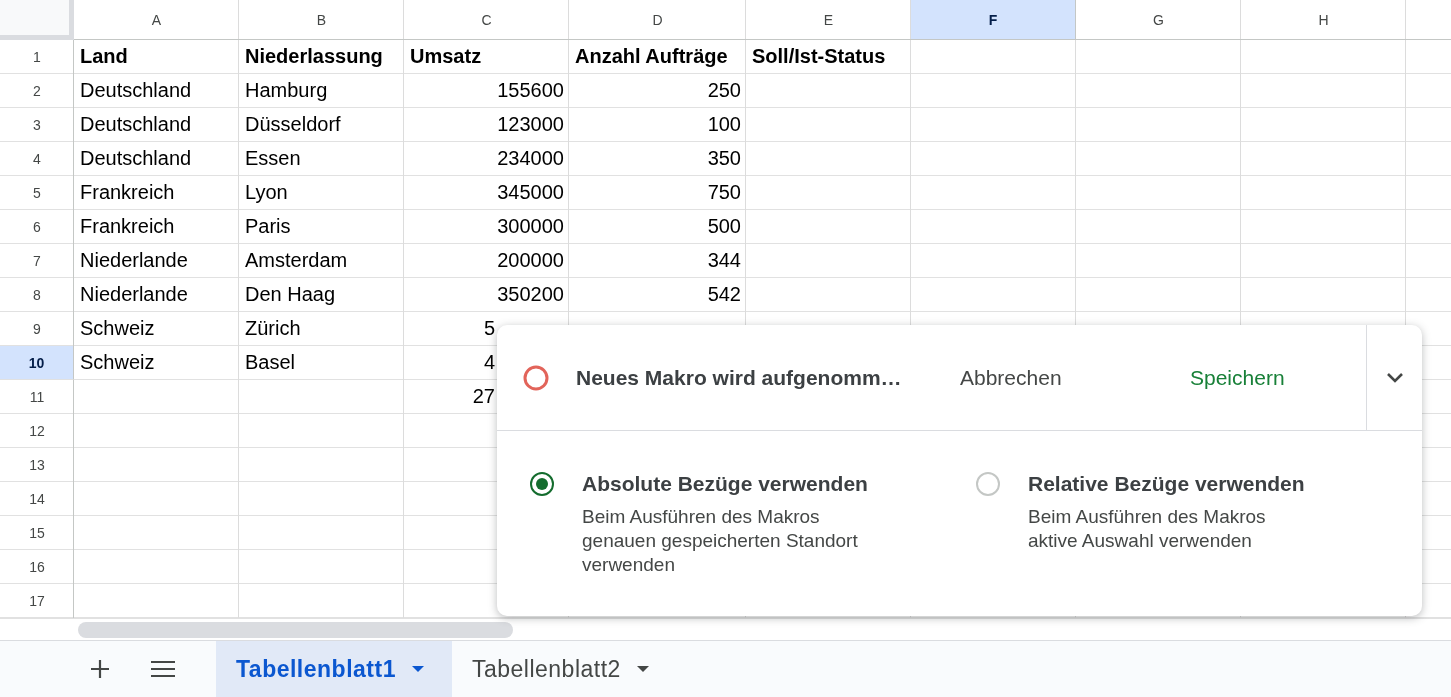 The image size is (1451, 697). Describe the element at coordinates (156, 20) in the screenshot. I see `column-header: A` at that location.